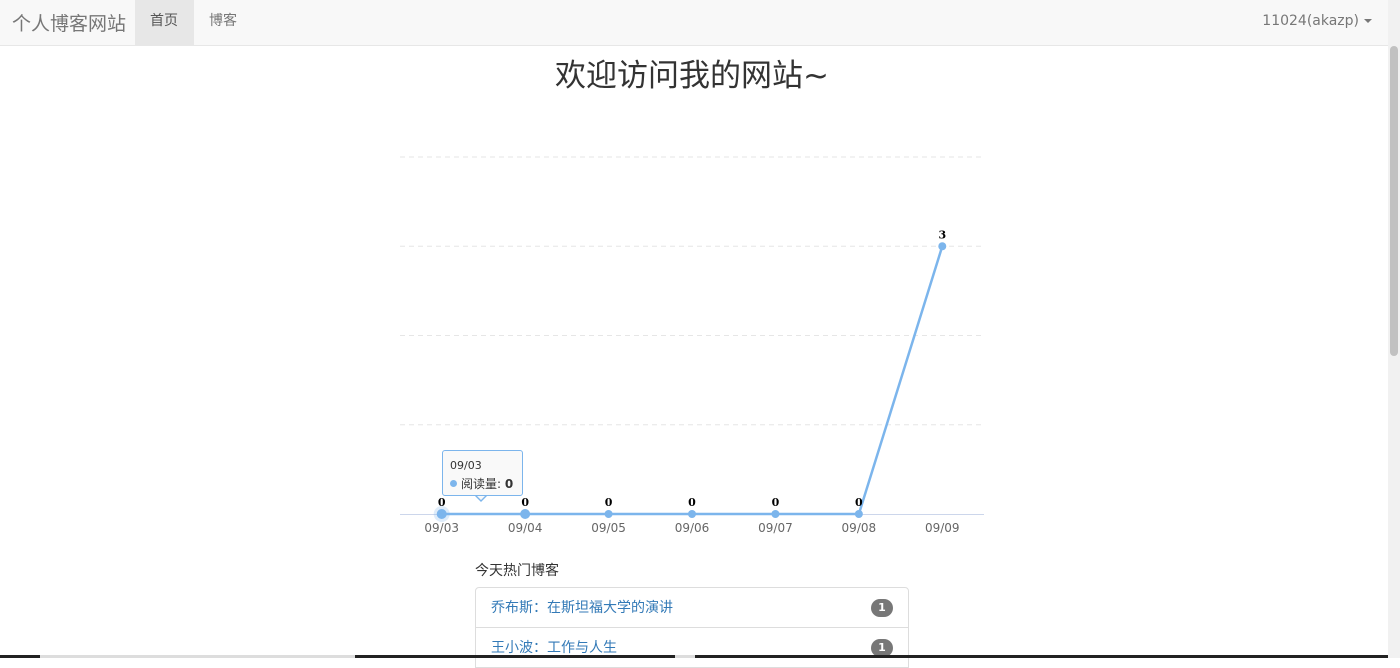 The image size is (1400, 668). Describe the element at coordinates (482, 473) in the screenshot. I see `chart-tooltip: 09/03 阅读量: 0` at that location.